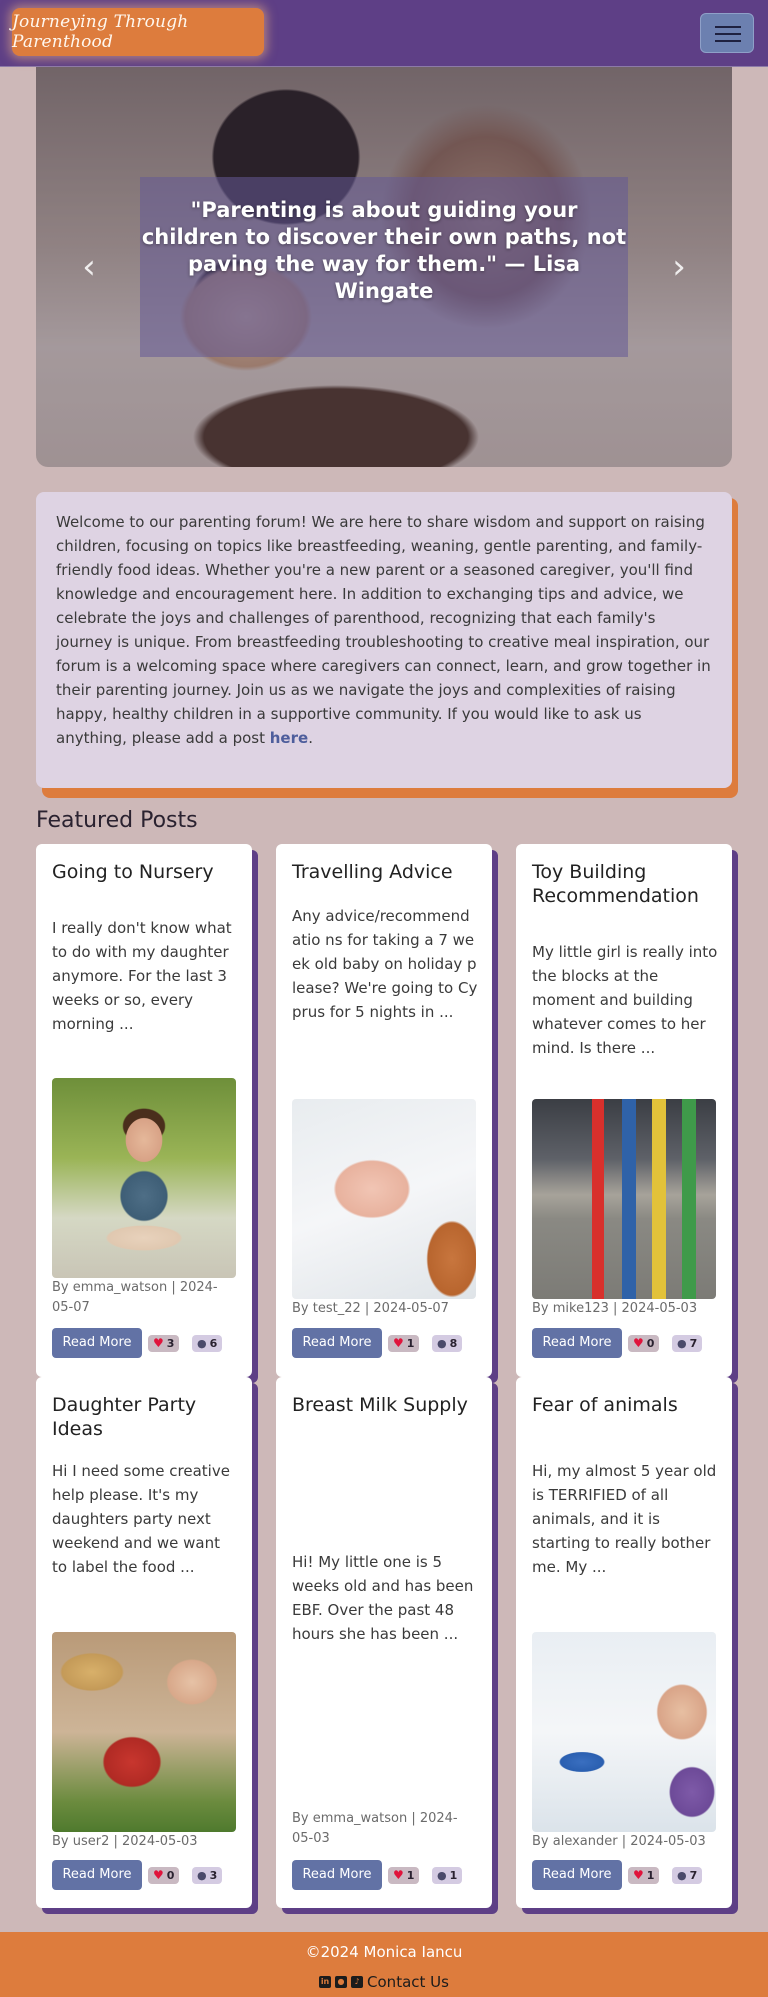  Describe the element at coordinates (207, 1875) in the screenshot. I see `comments-badge: ● 3` at that location.